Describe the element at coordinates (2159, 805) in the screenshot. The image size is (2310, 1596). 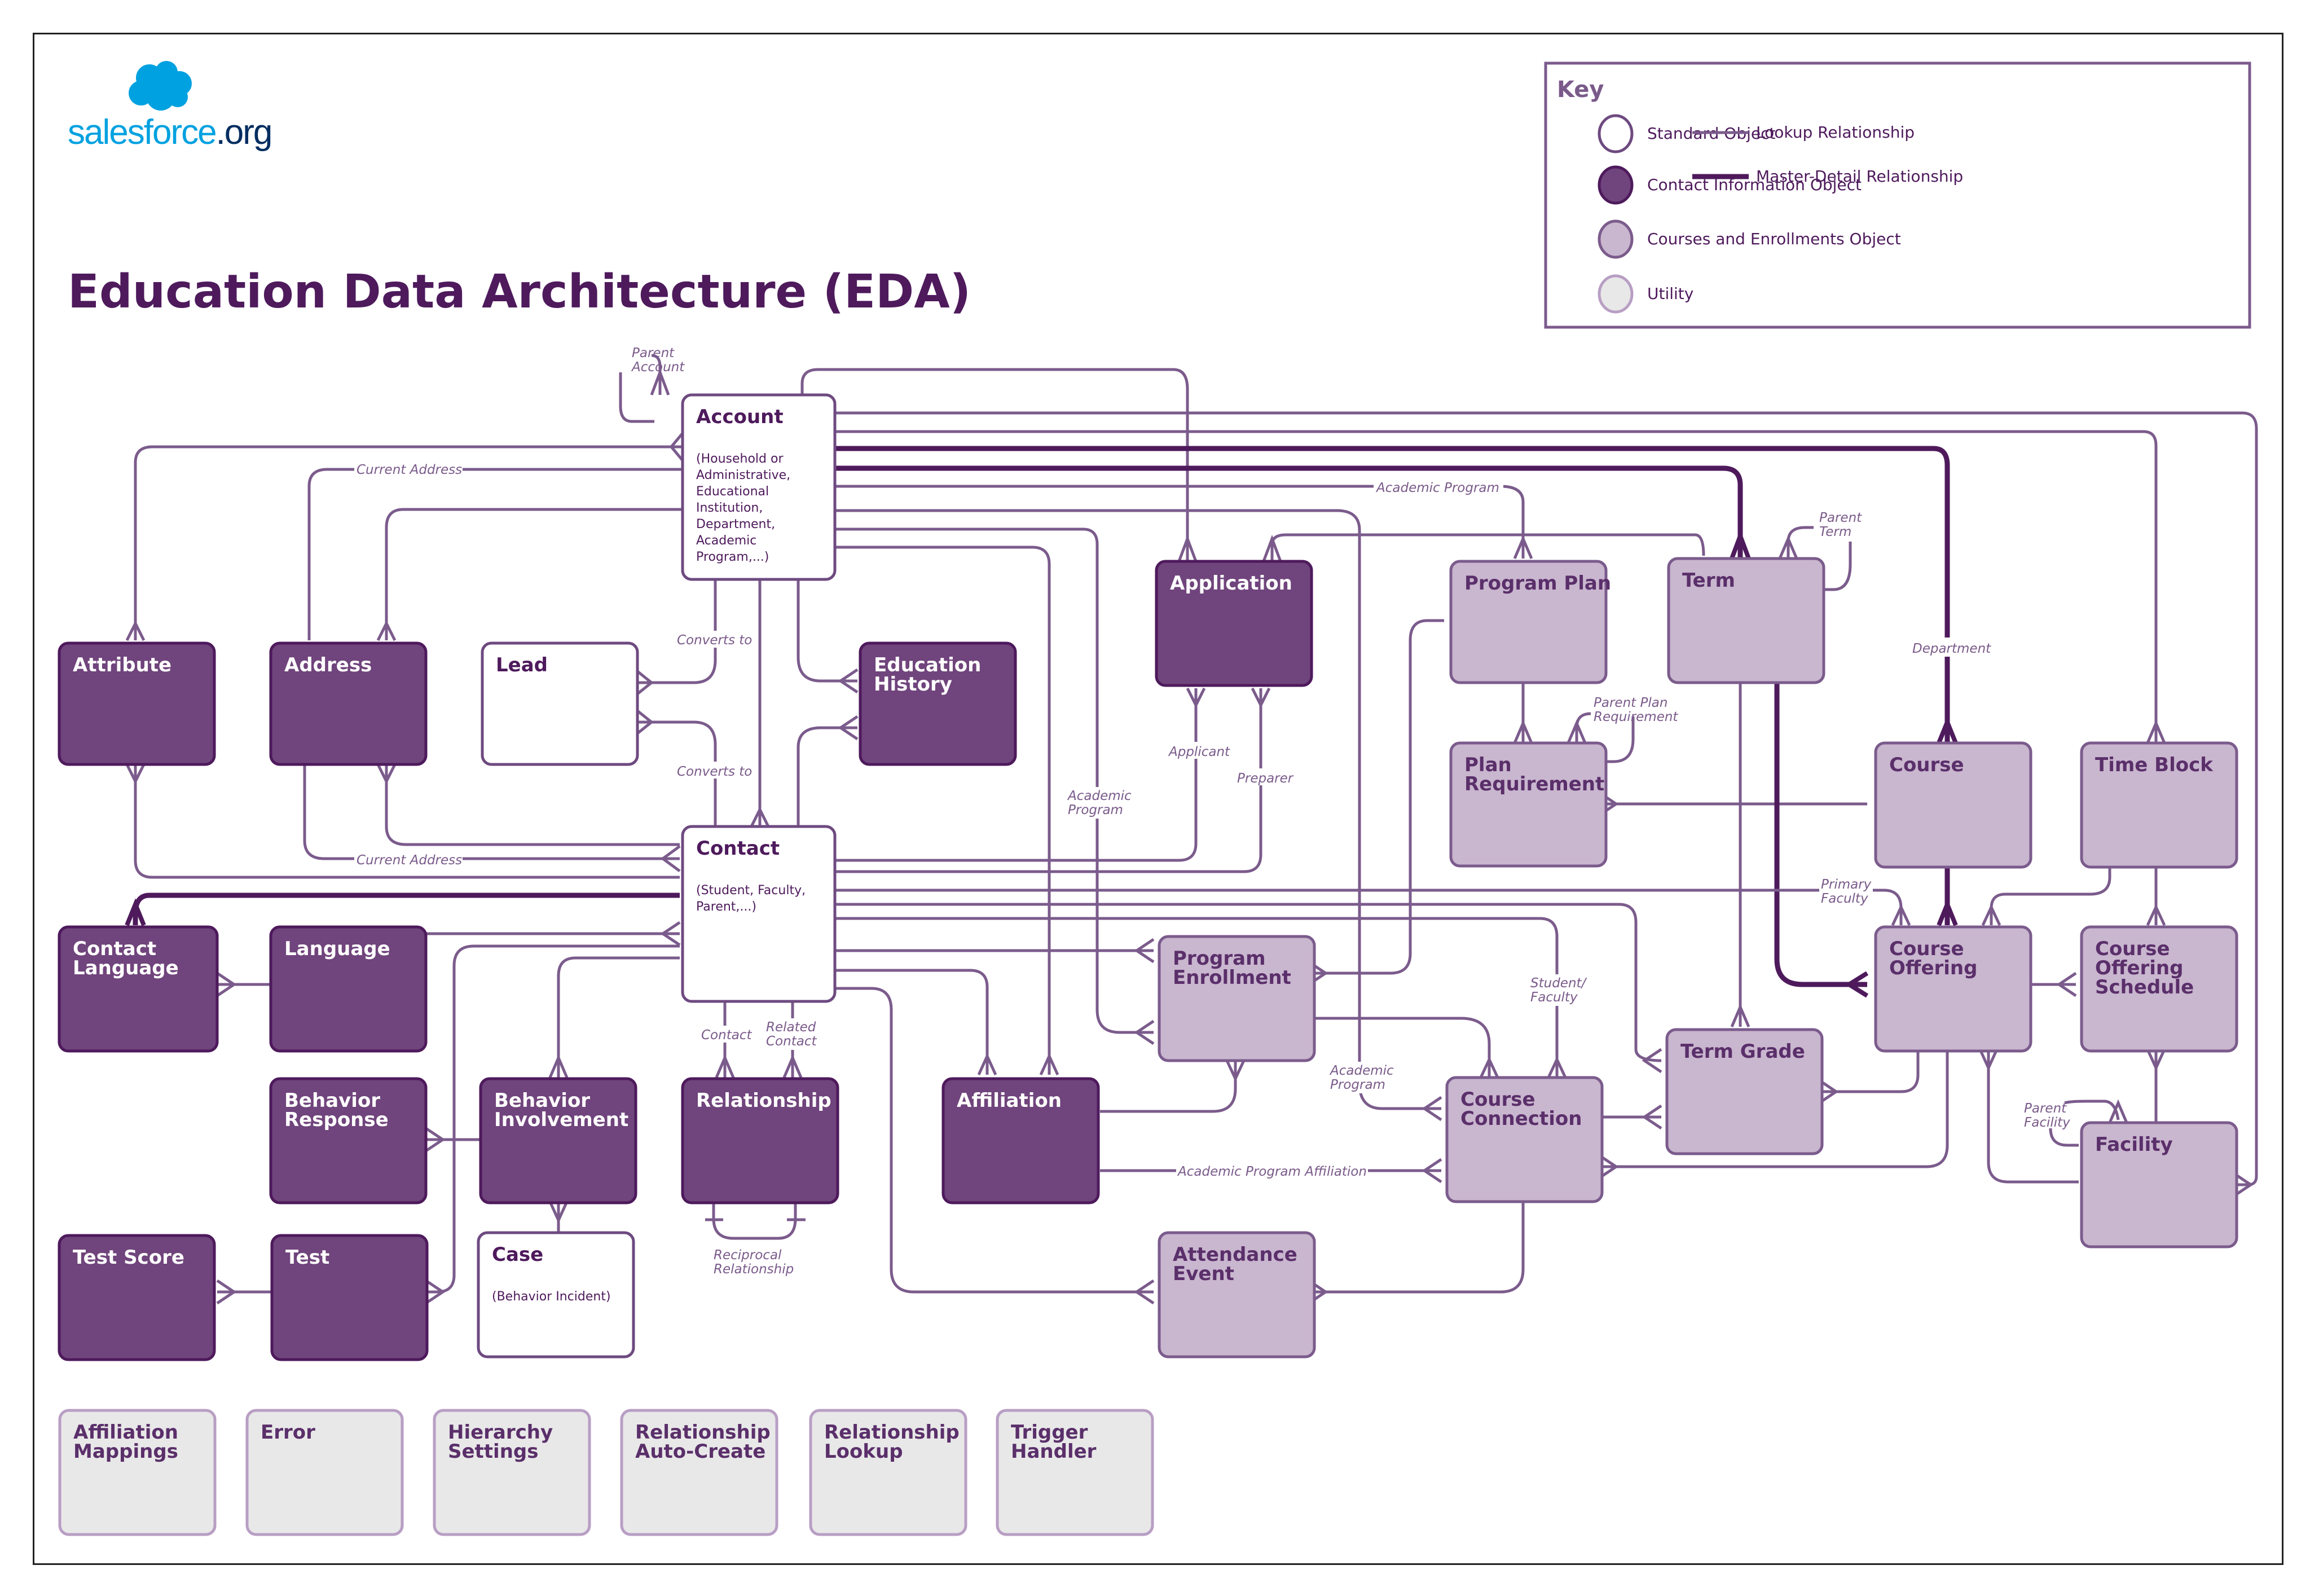
I see `object-time-block: Time Block` at that location.